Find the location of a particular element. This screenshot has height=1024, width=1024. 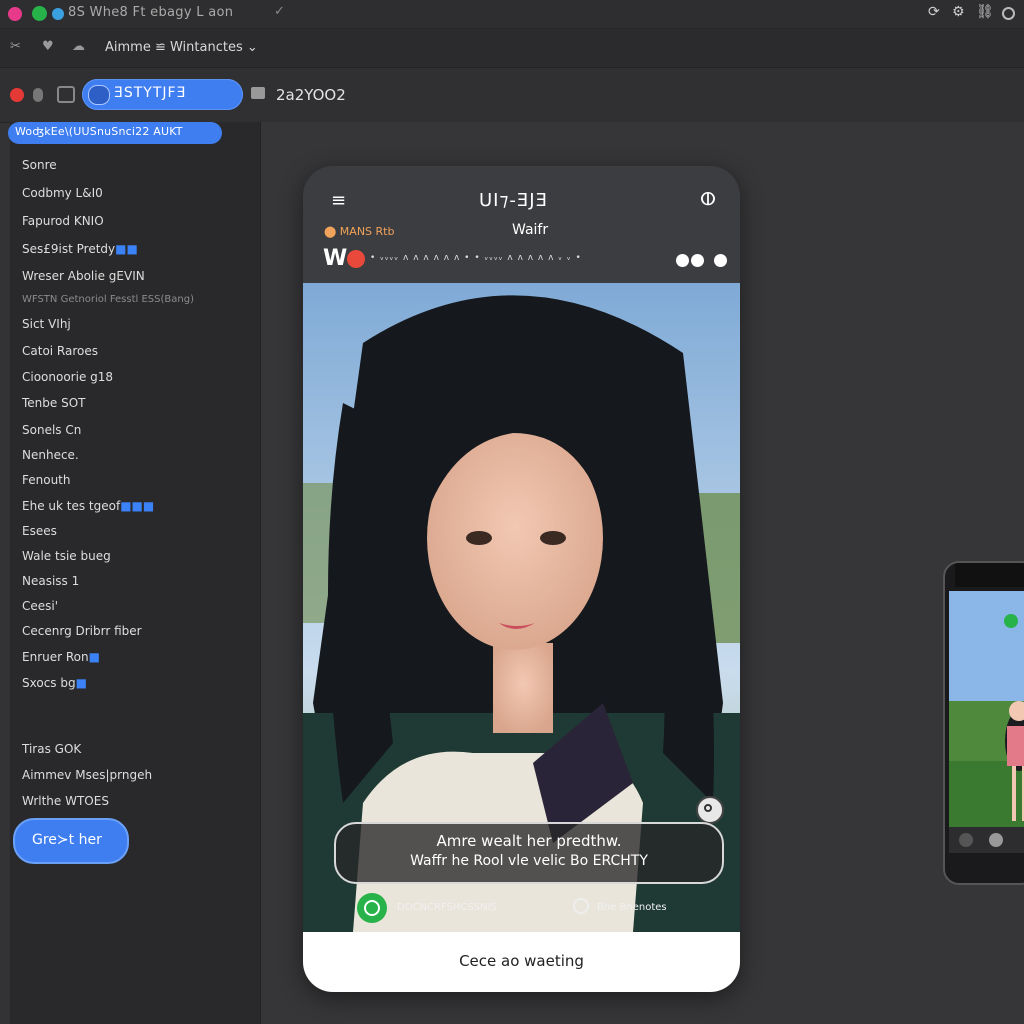

sidebar-item-label: Fapurod KNIO is located at coordinates (63, 221).